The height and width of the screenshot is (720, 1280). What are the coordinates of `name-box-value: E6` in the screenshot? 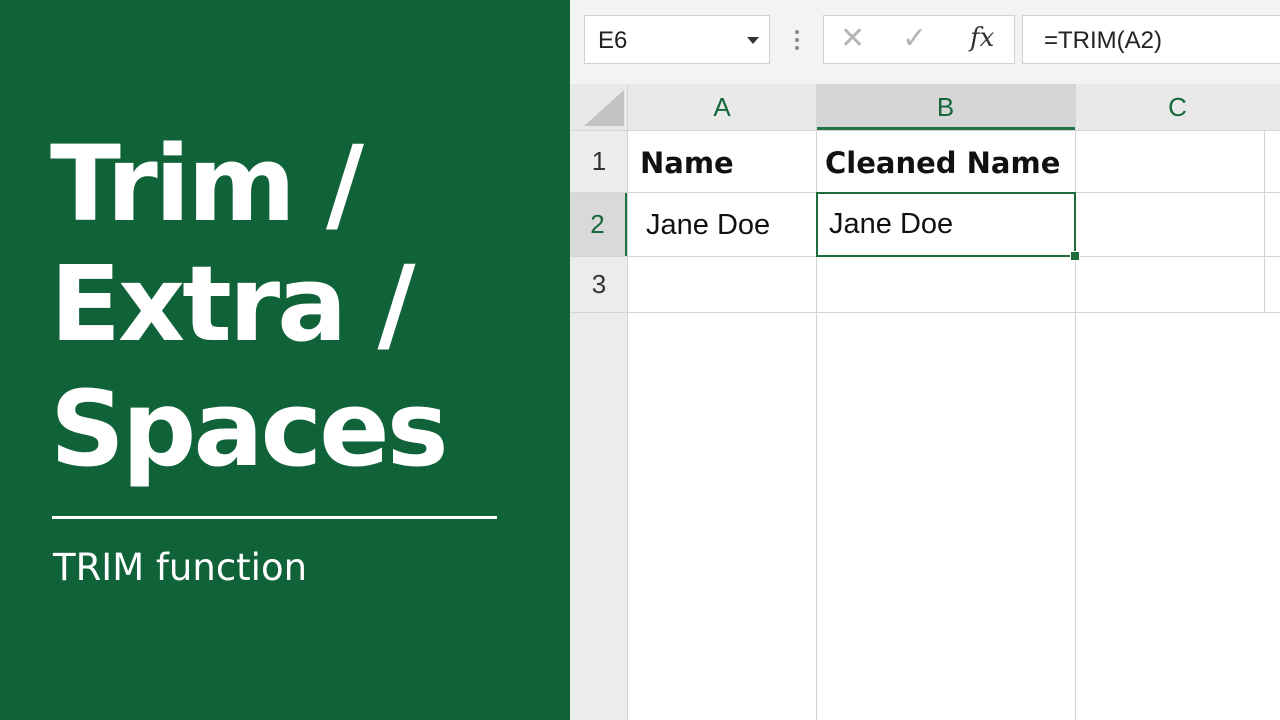 It's located at (613, 40).